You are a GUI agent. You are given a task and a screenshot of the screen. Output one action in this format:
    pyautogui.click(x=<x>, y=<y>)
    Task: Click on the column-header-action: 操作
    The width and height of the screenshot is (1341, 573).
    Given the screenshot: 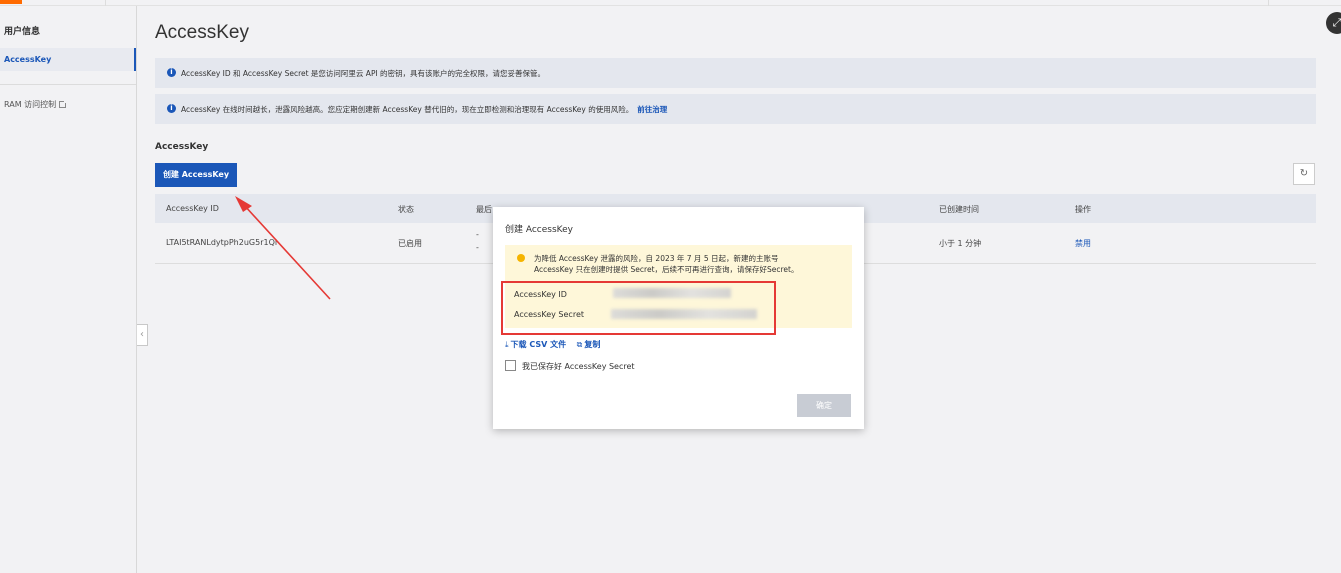 What is the action you would take?
    pyautogui.click(x=1083, y=209)
    